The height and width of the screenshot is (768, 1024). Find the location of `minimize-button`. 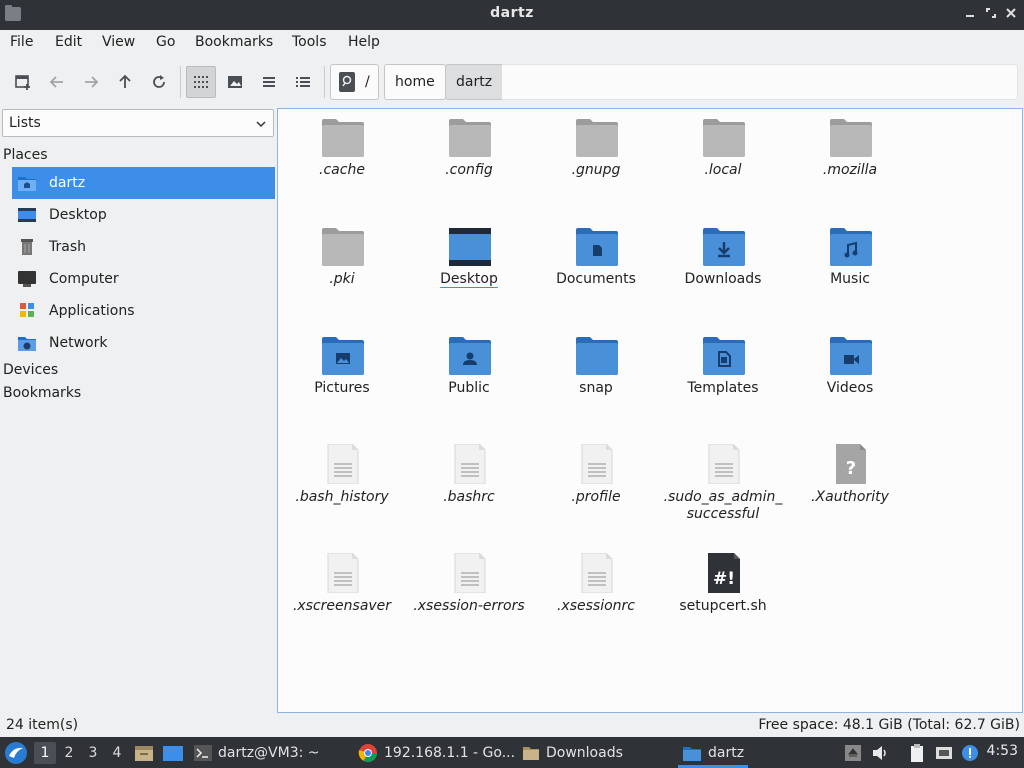

minimize-button is located at coordinates (970, 14).